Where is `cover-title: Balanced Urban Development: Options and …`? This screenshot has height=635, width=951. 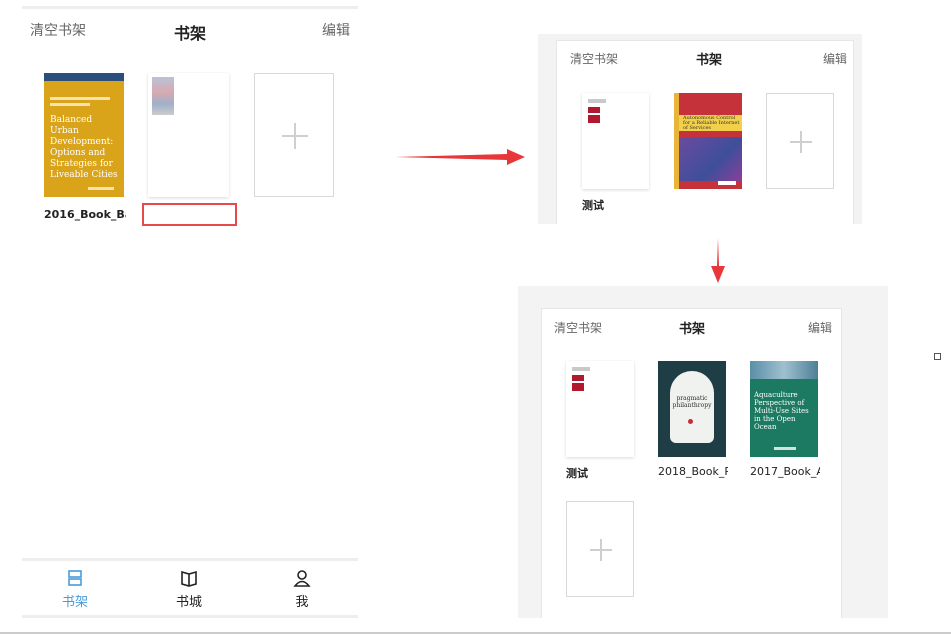 cover-title: Balanced Urban Development: Options and … is located at coordinates (84, 147).